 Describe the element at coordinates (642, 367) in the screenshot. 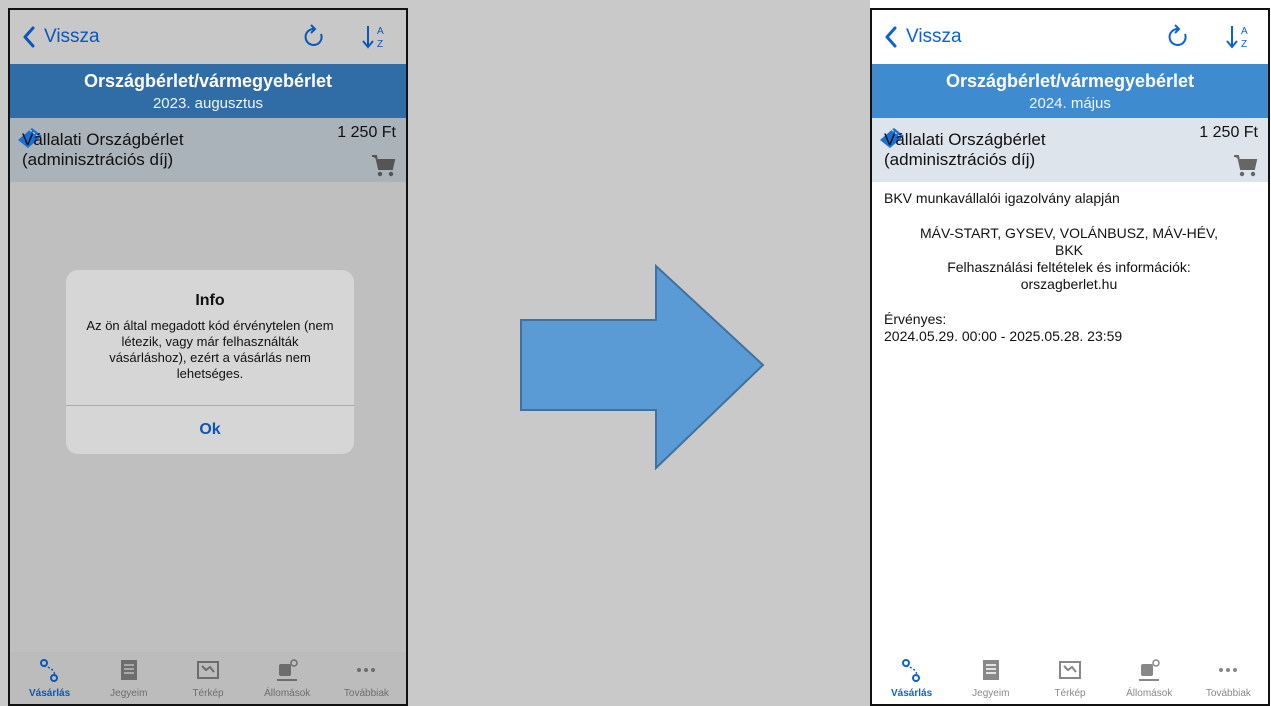

I see `right-arrow-icon` at that location.